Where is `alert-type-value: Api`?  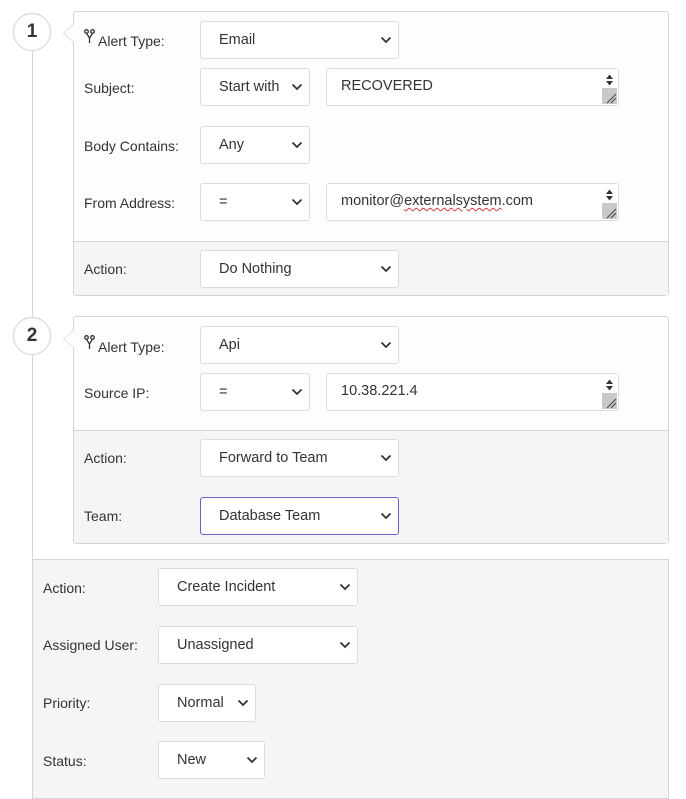
alert-type-value: Api is located at coordinates (229, 345).